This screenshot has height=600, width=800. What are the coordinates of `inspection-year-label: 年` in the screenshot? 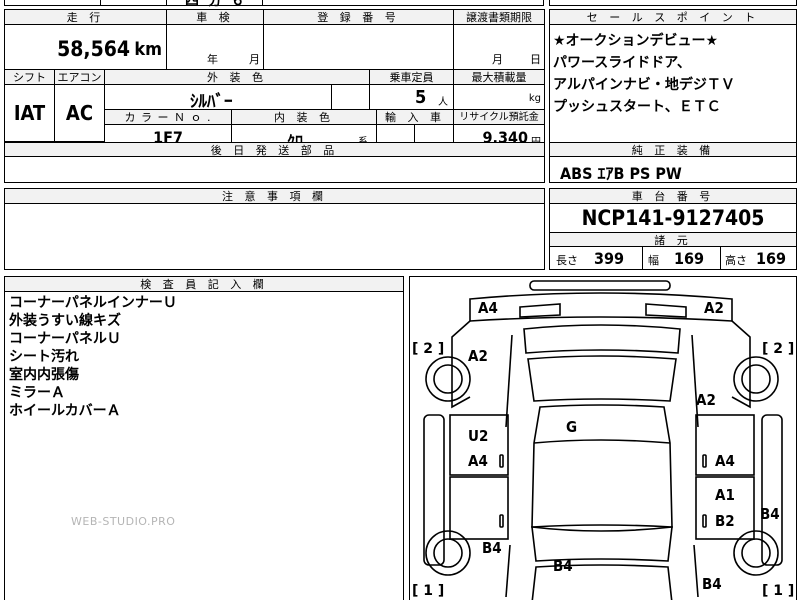 It's located at (212, 59).